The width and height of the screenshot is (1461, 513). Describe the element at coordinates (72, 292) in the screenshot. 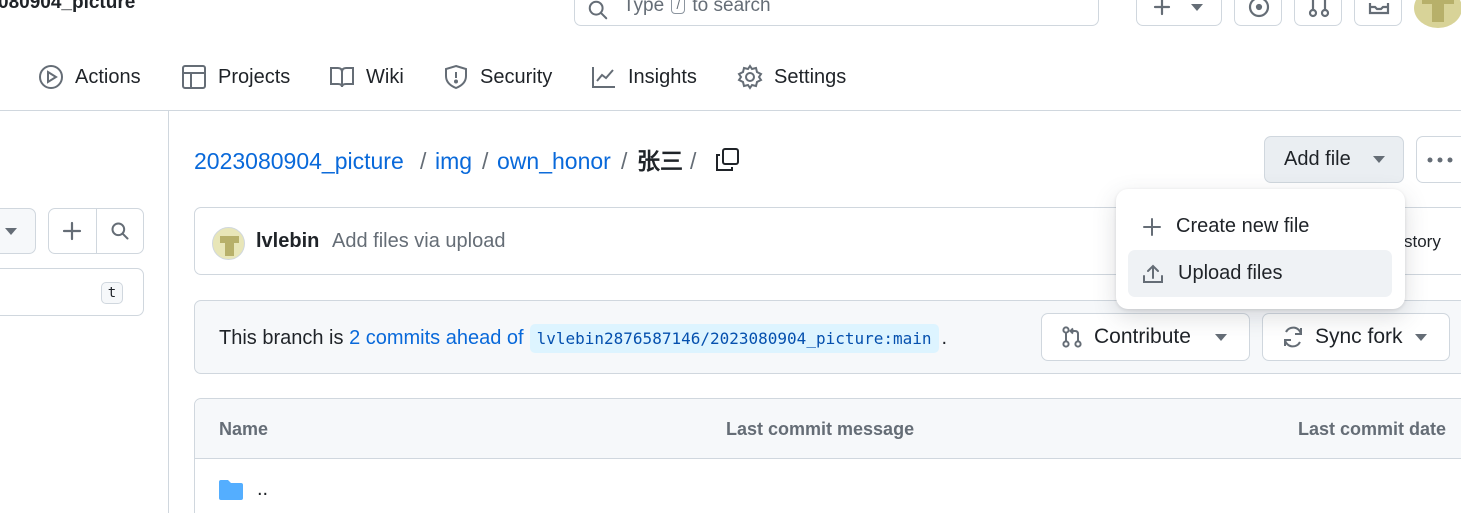

I see `file-filter-input: t` at that location.